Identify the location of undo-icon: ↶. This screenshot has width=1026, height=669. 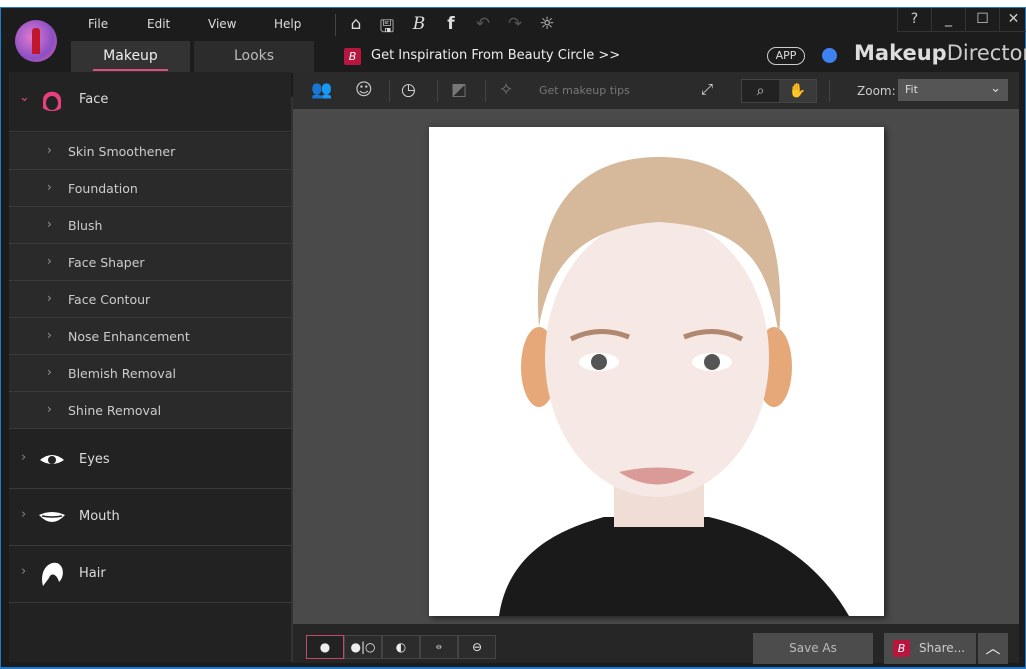
(483, 24).